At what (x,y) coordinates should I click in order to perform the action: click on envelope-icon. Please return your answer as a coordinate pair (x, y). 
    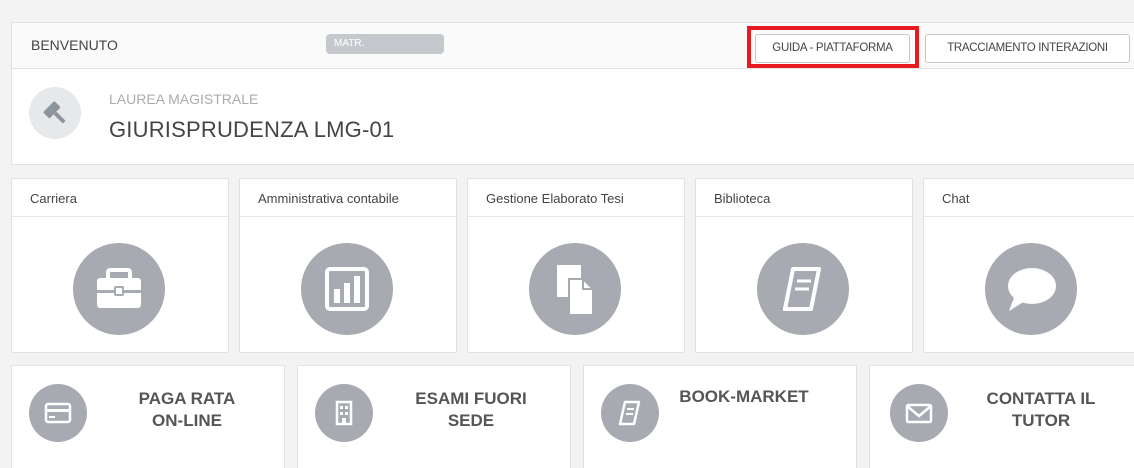
    Looking at the image, I should click on (919, 413).